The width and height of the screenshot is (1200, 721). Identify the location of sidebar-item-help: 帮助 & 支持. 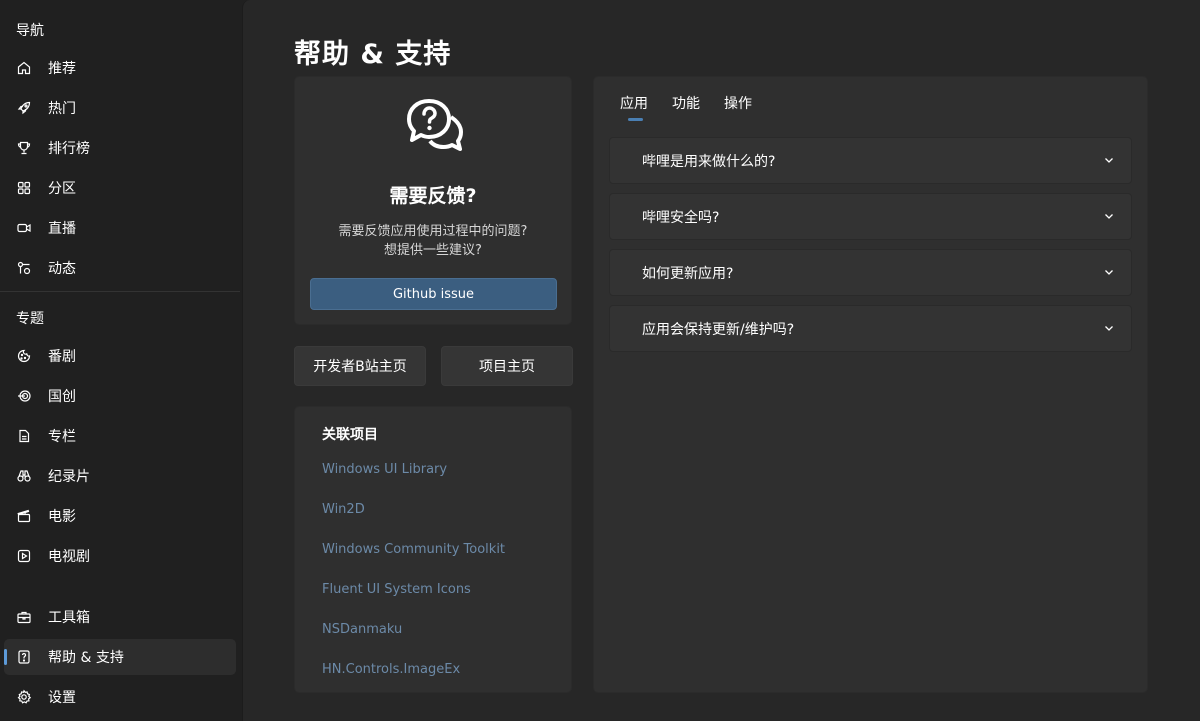
(120, 657).